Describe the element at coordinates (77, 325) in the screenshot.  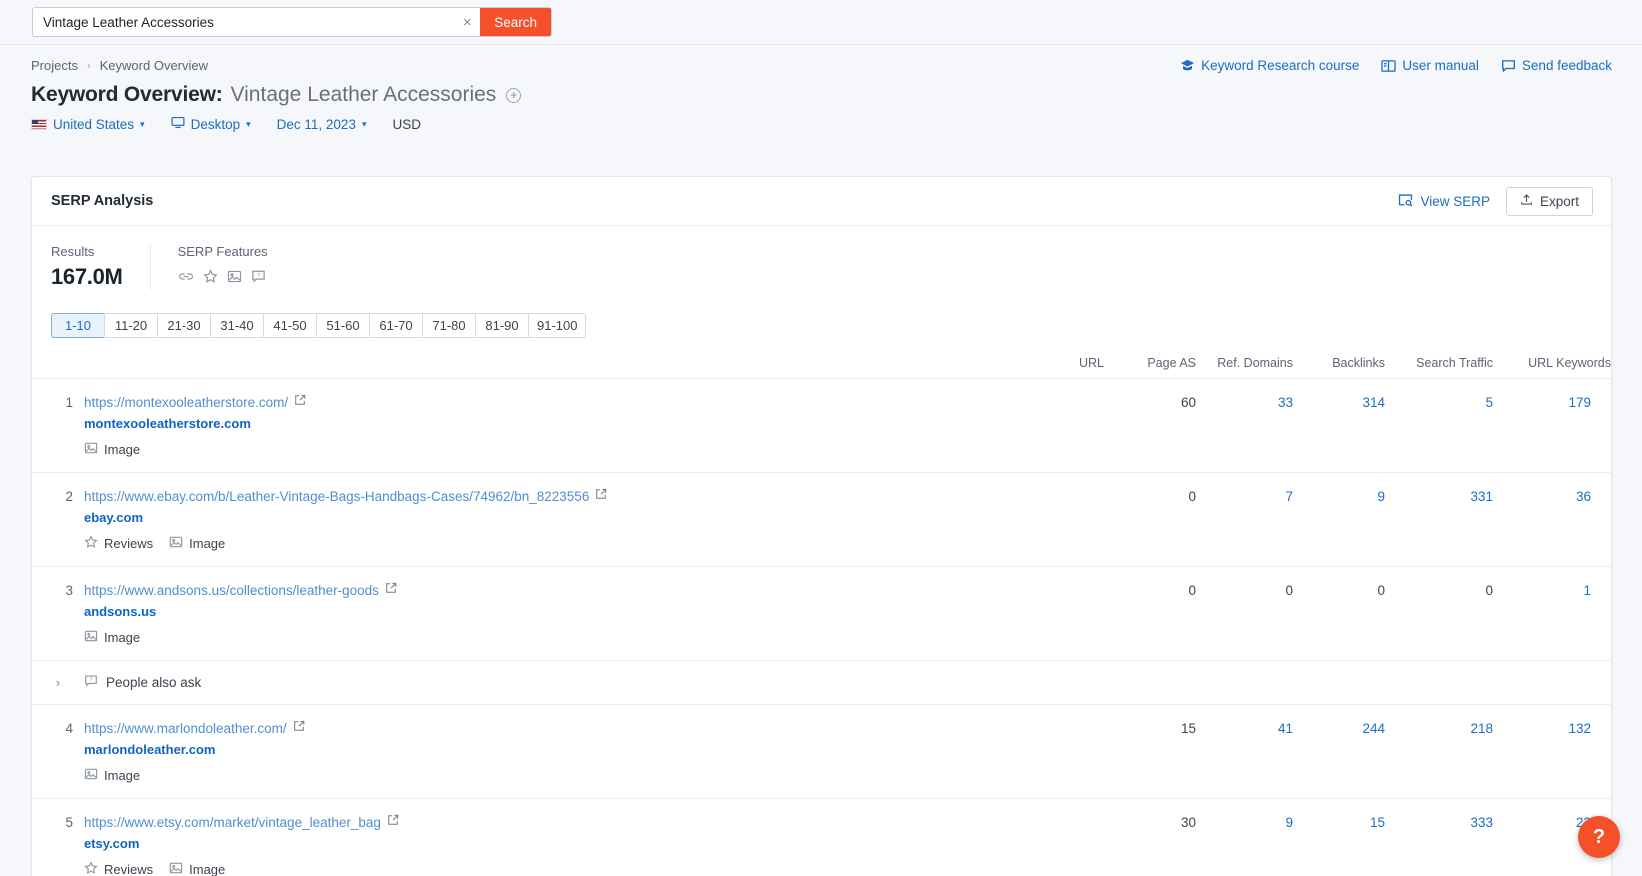
I see `pagination-1-10: 1-10` at that location.